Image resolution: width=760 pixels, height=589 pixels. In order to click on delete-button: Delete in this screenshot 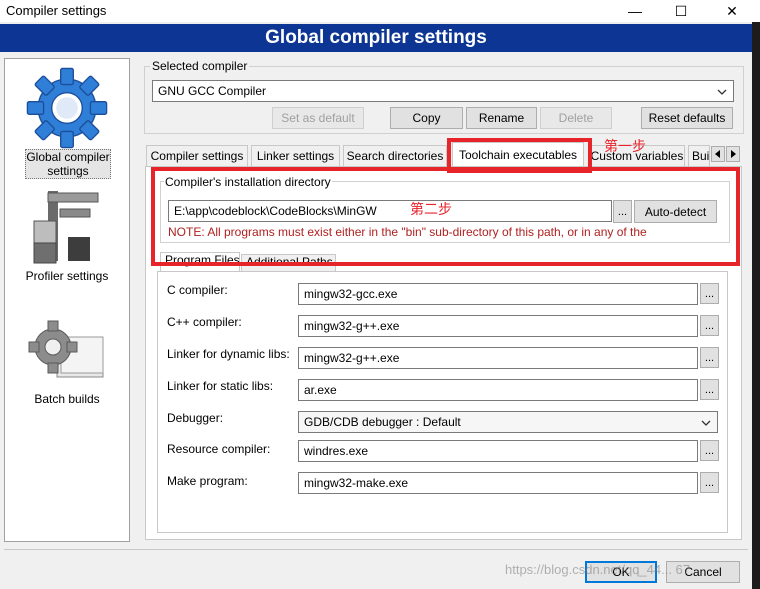, I will do `click(576, 118)`.